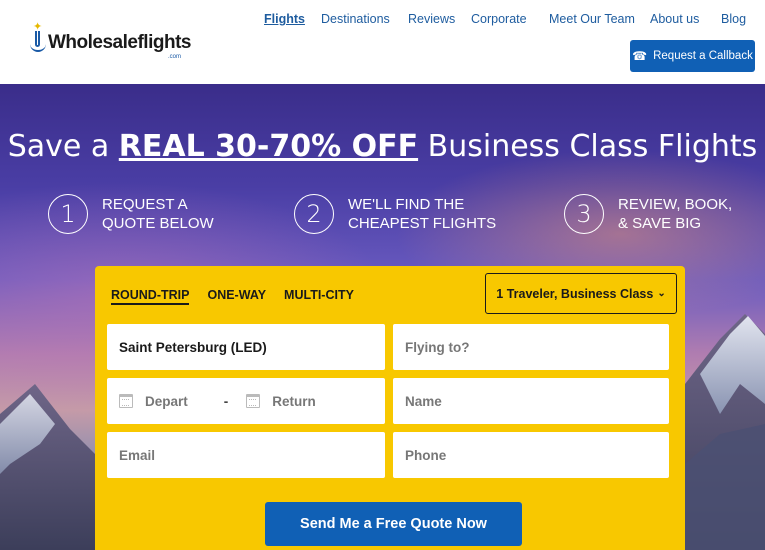  Describe the element at coordinates (355, 19) in the screenshot. I see `nav-destinations: Destinations` at that location.